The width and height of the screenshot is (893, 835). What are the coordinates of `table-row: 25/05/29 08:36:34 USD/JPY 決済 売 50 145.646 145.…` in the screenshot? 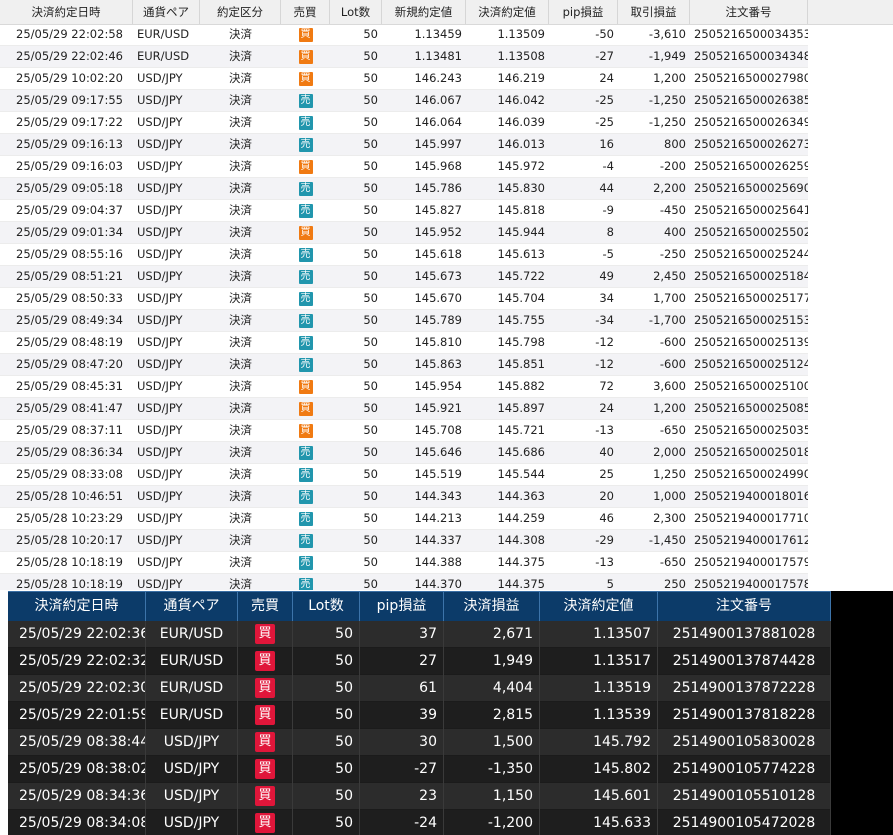 It's located at (404, 453).